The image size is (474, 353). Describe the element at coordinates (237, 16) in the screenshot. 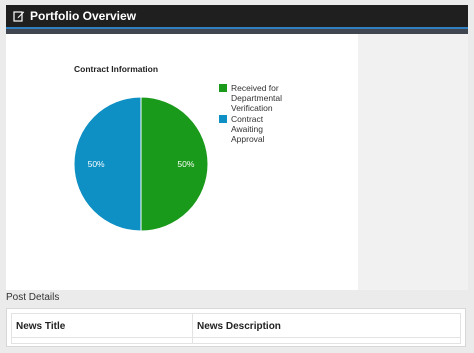

I see `portfolio-panel-header: Portfolio Overview` at that location.